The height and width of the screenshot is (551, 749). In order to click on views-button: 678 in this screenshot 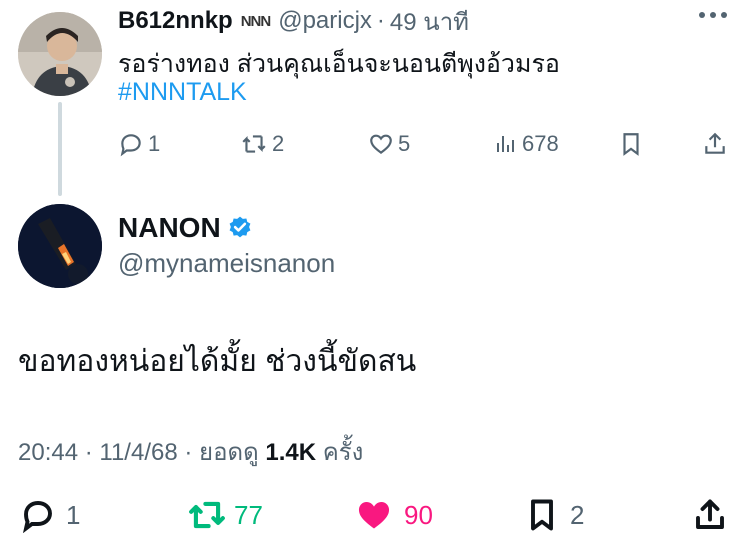, I will do `click(526, 144)`.